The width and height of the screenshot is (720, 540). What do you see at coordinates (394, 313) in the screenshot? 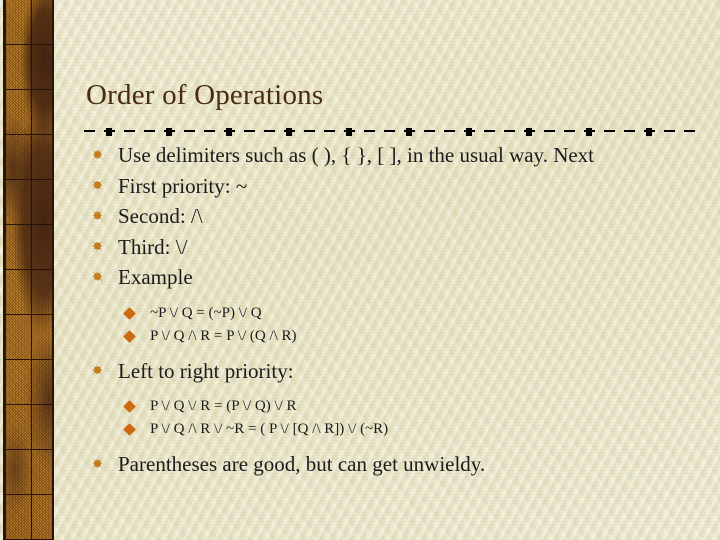
I see `sub-bullet-item: ~P \/ Q = (~P) \/ Q` at bounding box center [394, 313].